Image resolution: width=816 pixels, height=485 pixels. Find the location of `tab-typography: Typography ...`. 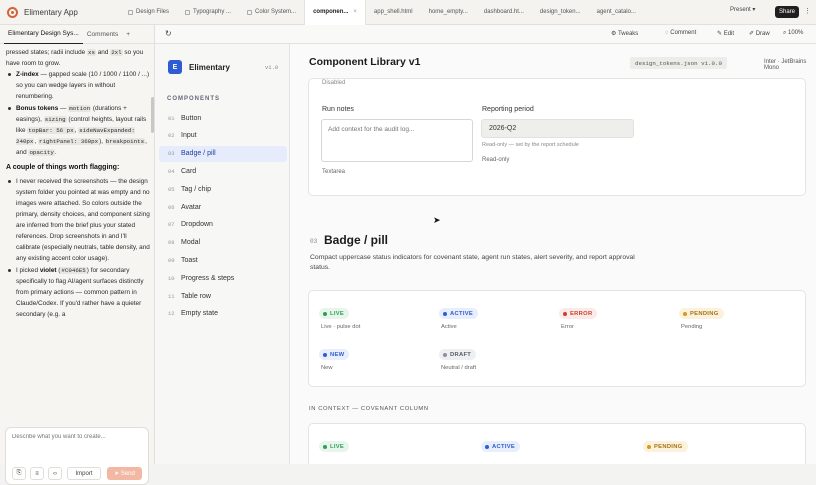

tab-typography: Typography ... is located at coordinates (208, 12).